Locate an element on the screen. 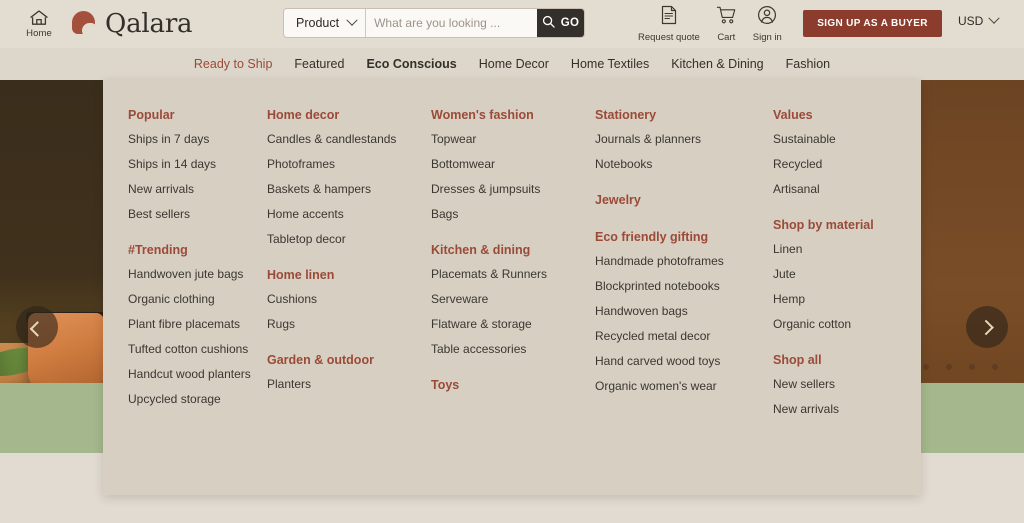 The width and height of the screenshot is (1024, 523). megamenu-link: New sellers is located at coordinates (847, 384).